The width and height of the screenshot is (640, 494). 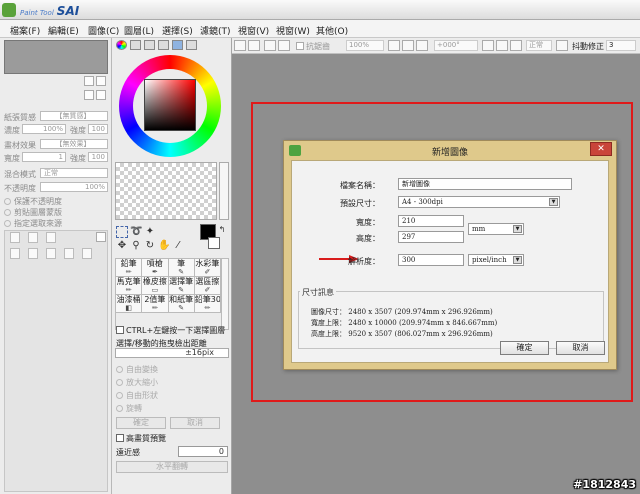 What do you see at coordinates (122, 232) in the screenshot?
I see `rect-select-icon` at bounding box center [122, 232].